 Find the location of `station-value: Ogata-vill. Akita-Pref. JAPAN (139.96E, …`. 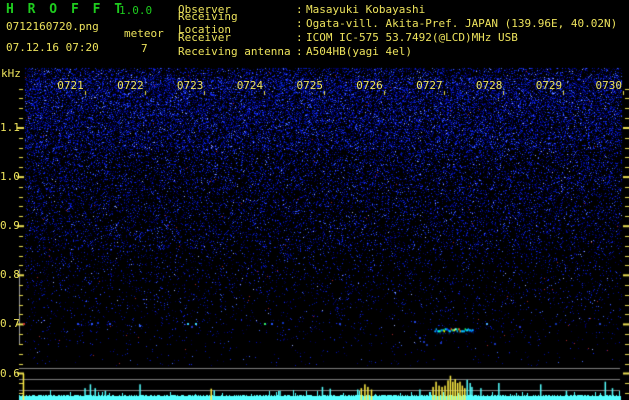

station-value: Ogata-vill. Akita-Pref. JAPAN (139.96E, … is located at coordinates (462, 23).